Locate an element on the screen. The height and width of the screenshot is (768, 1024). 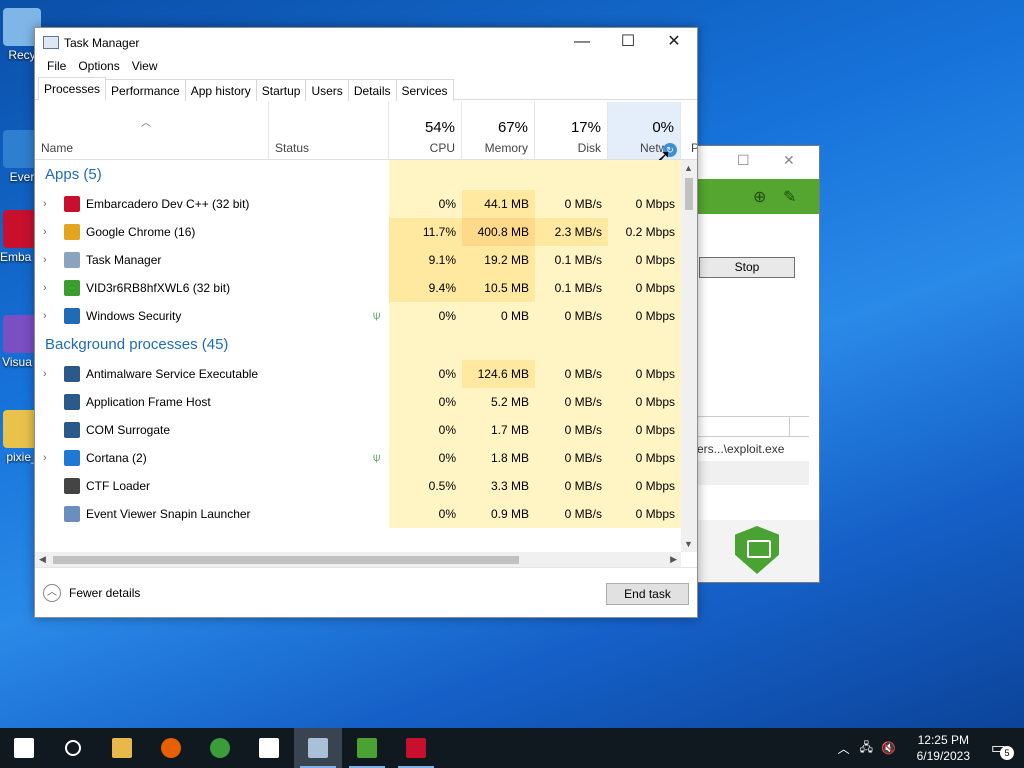
system-tray: ︿ 🖧 🔇 is located at coordinates (867, 748).